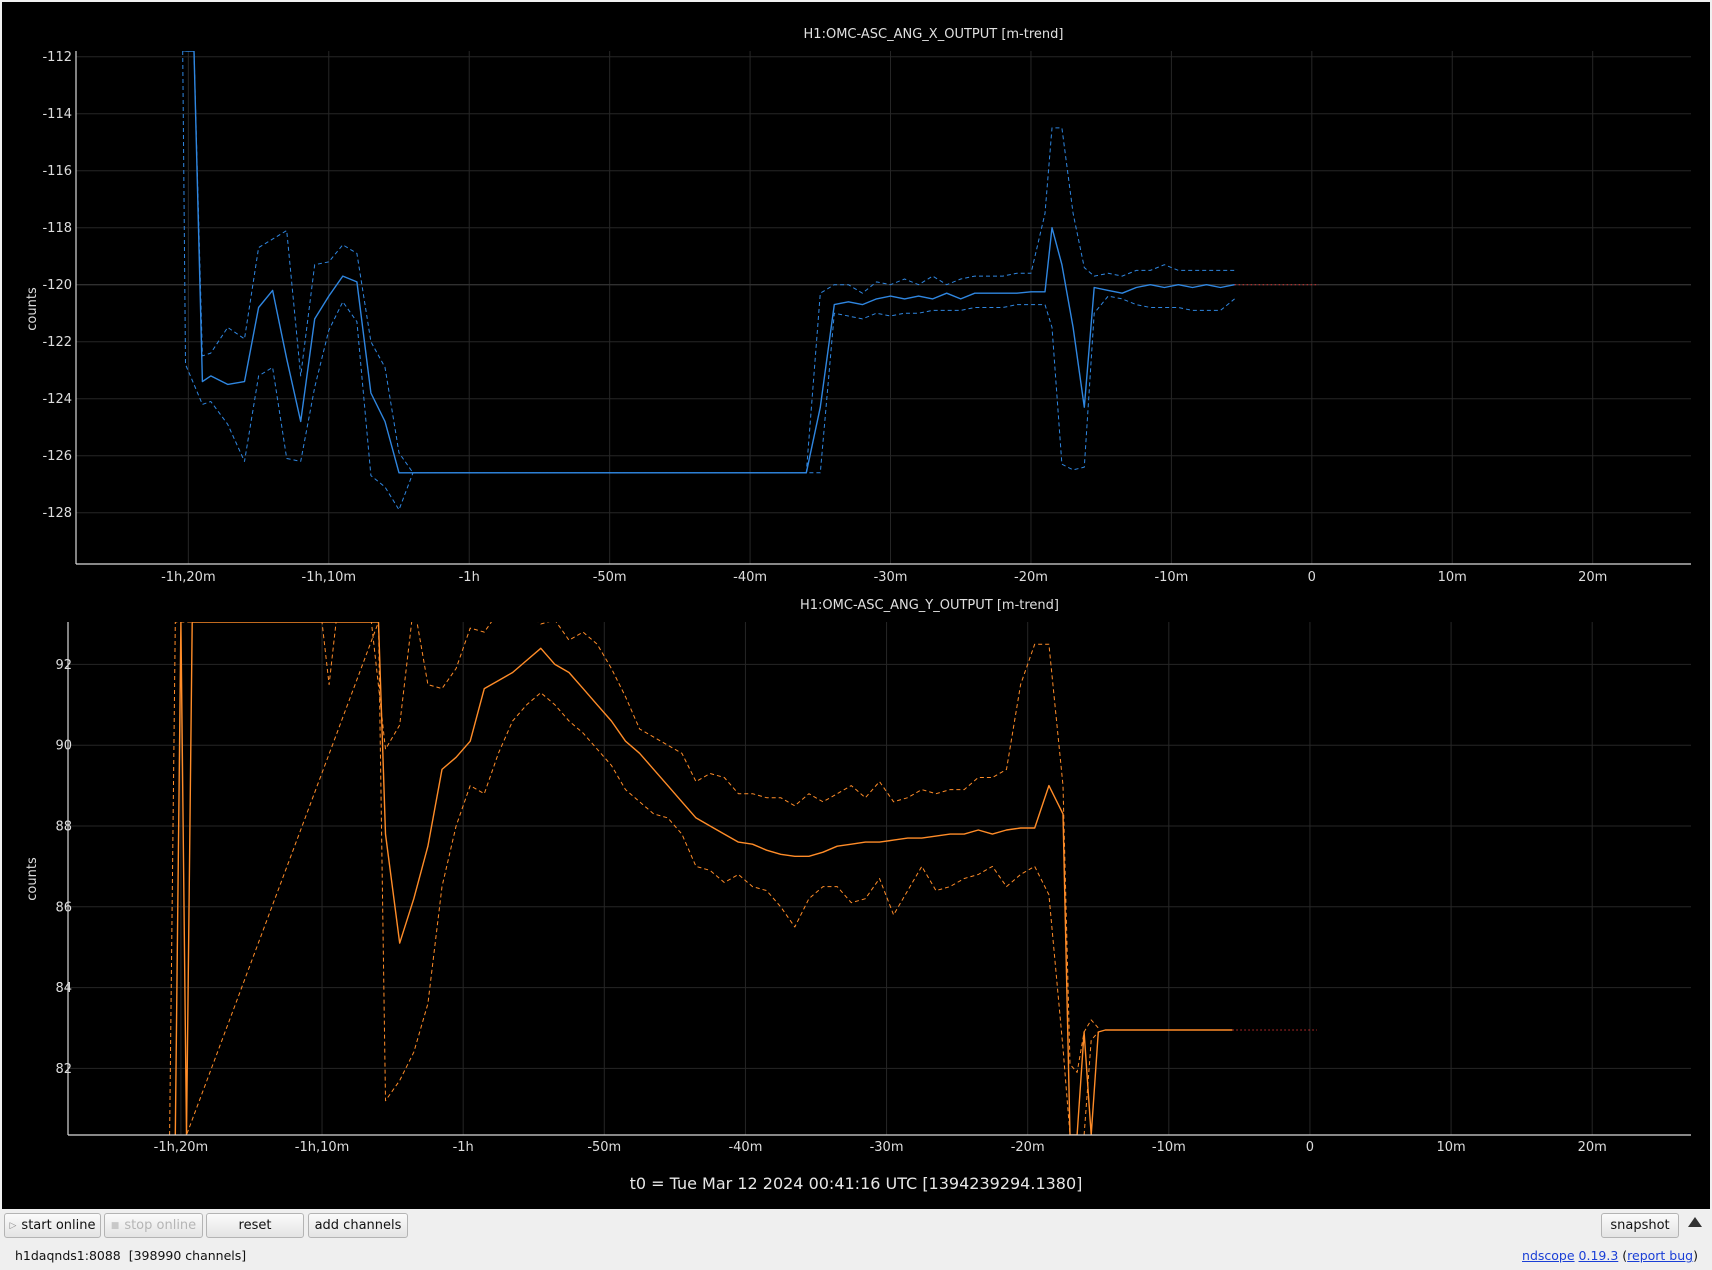 The width and height of the screenshot is (1712, 1270). I want to click on play-icon: ▷, so click(13, 1225).